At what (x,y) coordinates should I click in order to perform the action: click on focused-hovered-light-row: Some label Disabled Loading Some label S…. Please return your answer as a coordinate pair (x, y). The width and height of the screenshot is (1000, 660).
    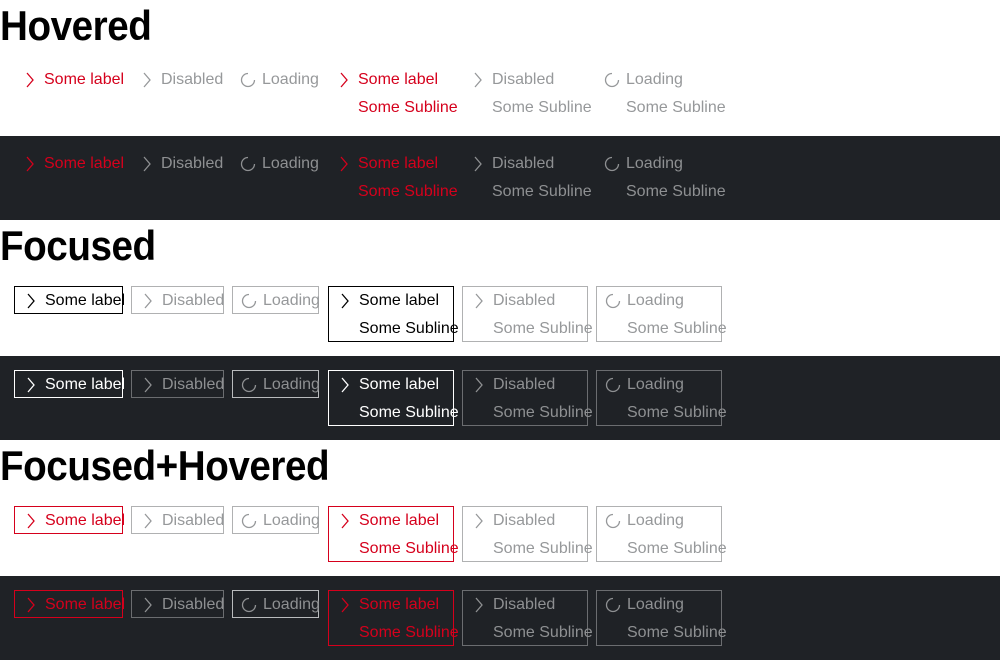
    Looking at the image, I should click on (500, 534).